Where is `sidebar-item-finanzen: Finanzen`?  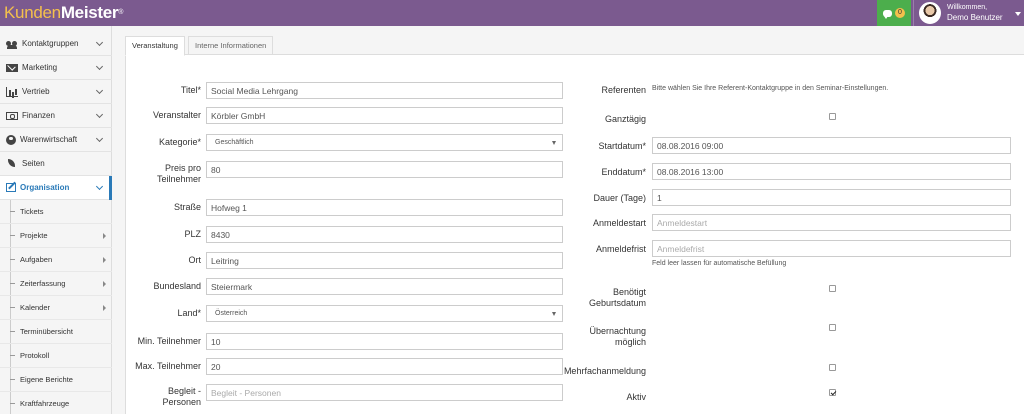
sidebar-item-finanzen: Finanzen is located at coordinates (56, 116).